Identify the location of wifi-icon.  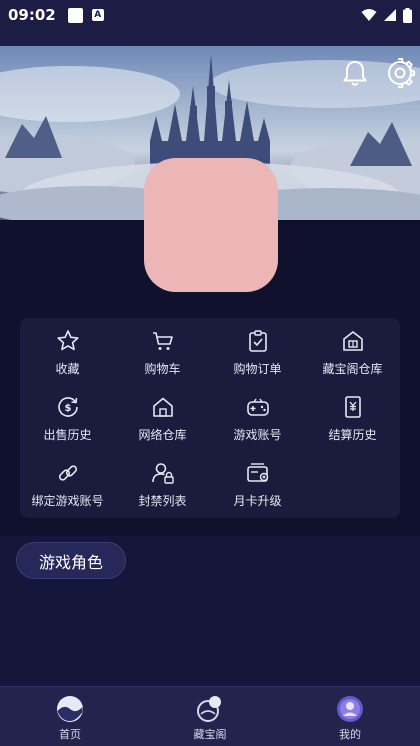
(369, 15).